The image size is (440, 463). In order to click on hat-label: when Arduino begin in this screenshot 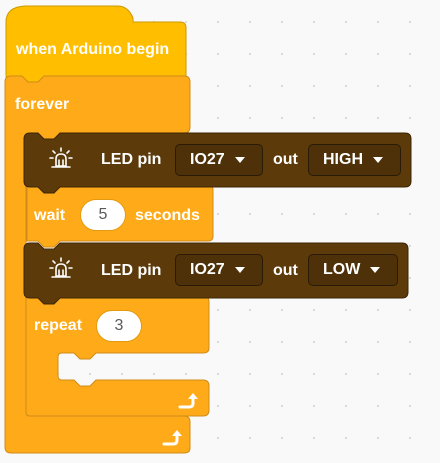, I will do `click(93, 49)`.